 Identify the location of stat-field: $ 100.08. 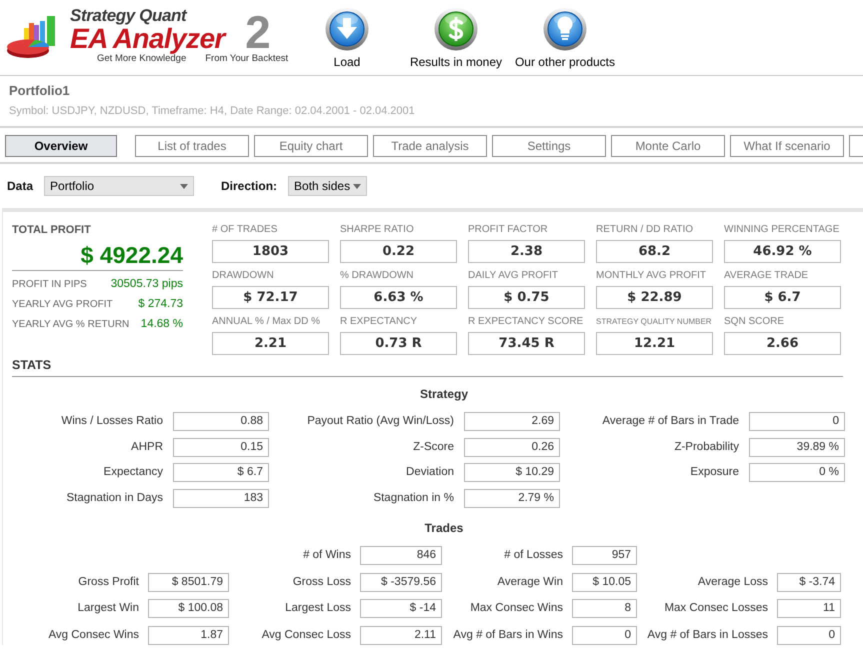
(188, 608).